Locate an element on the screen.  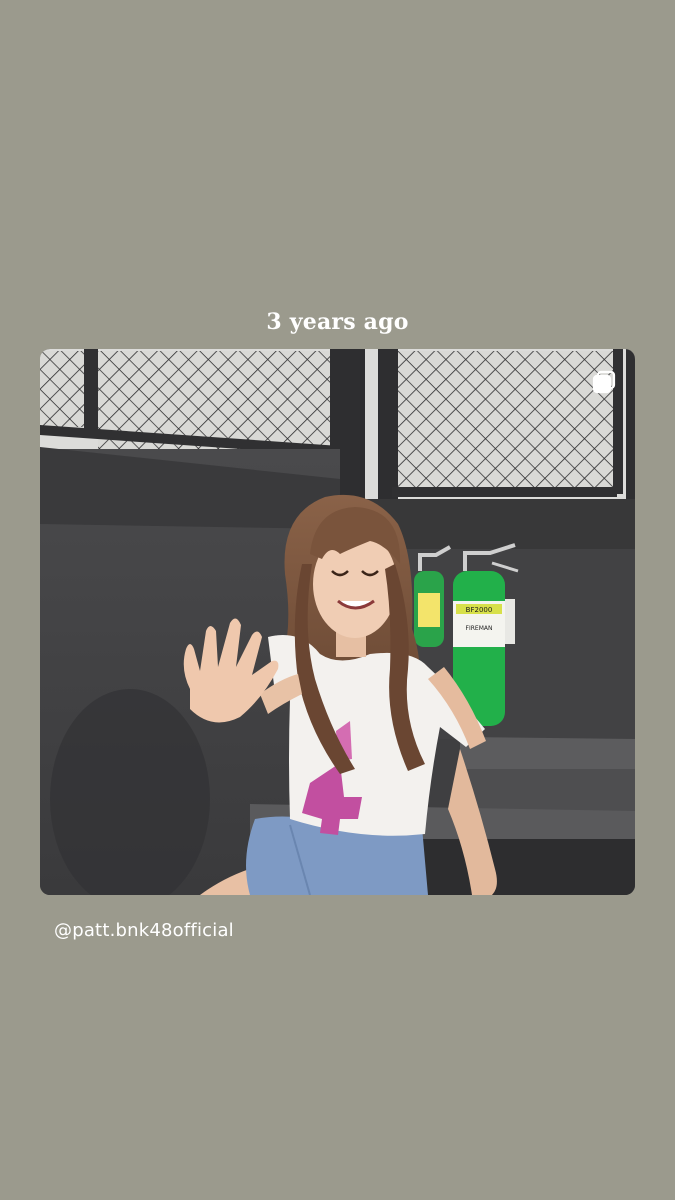
extinguisher-label-top: BF2000 is located at coordinates (479, 610).